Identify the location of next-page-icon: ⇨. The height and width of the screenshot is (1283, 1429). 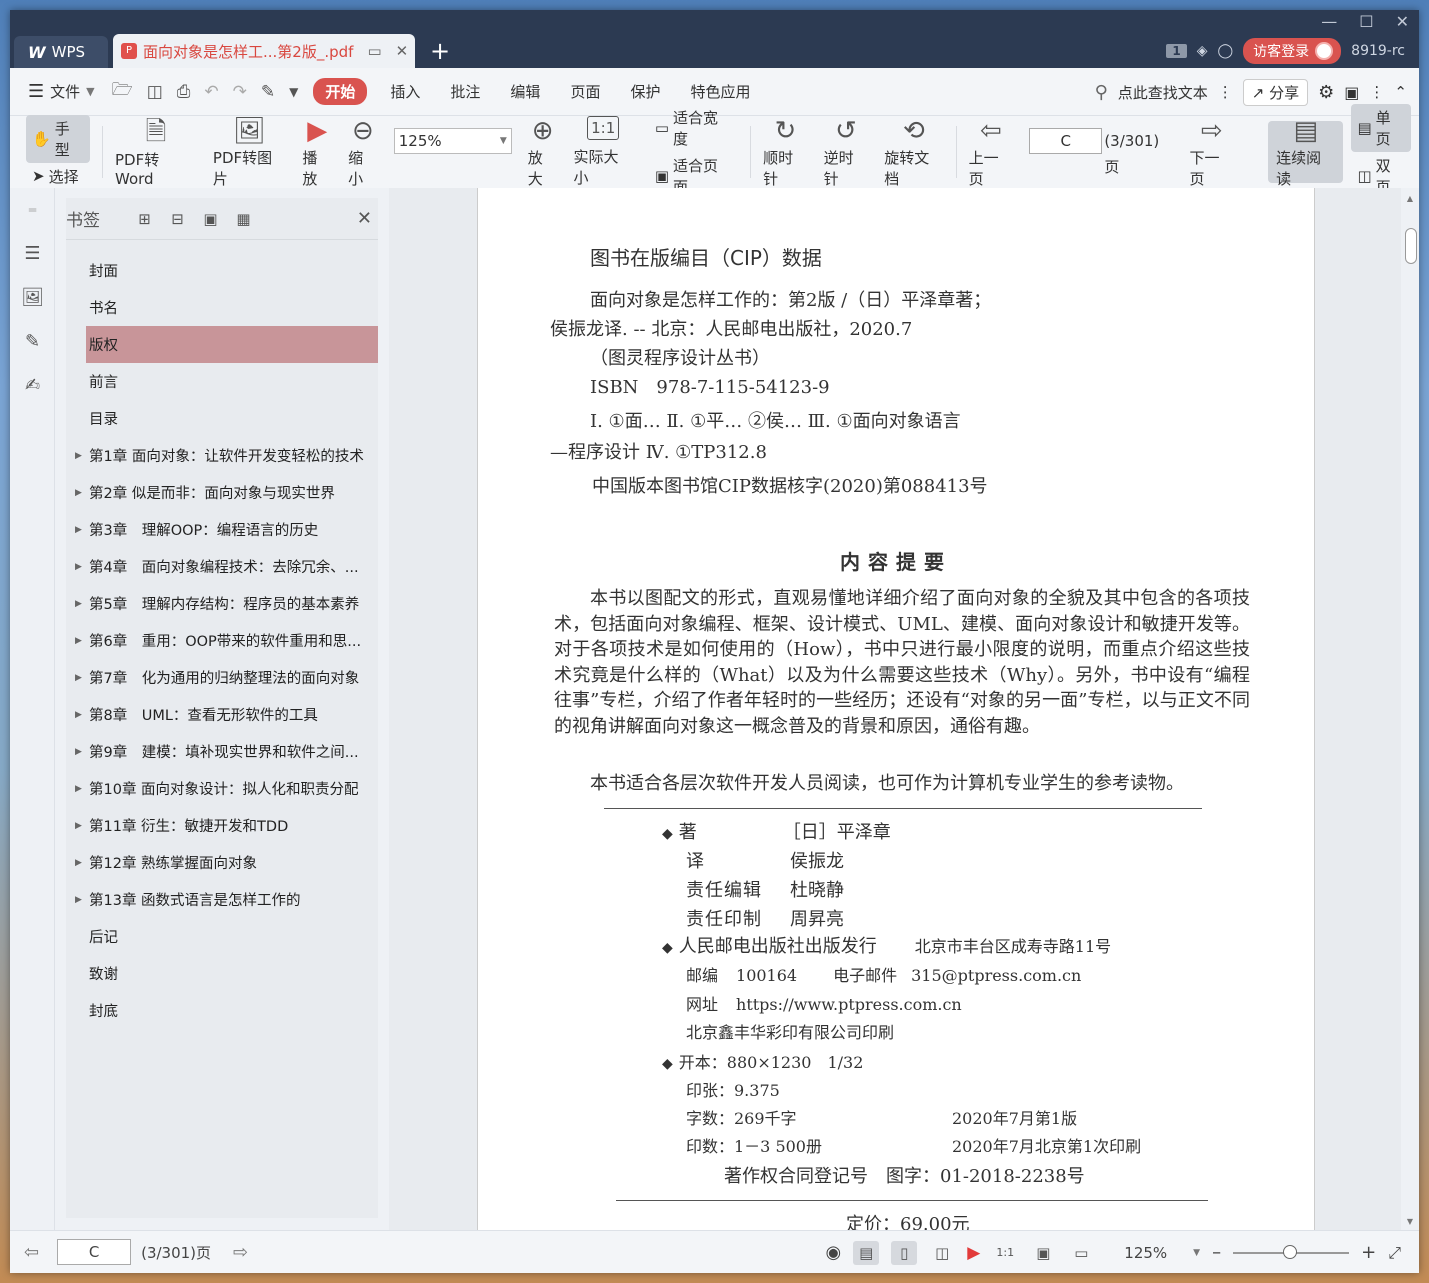
(240, 1252).